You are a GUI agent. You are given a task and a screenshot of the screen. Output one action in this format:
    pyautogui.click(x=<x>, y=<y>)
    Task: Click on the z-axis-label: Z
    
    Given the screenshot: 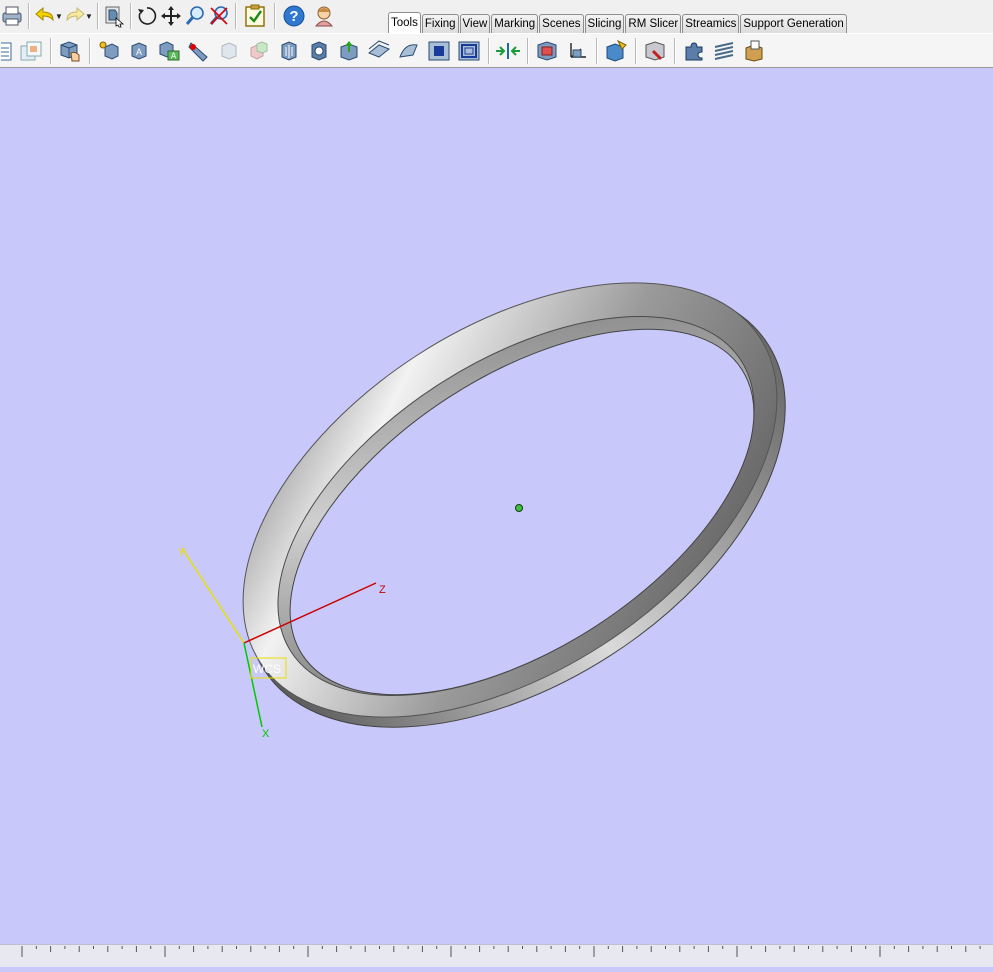 What is the action you would take?
    pyautogui.click(x=382, y=590)
    